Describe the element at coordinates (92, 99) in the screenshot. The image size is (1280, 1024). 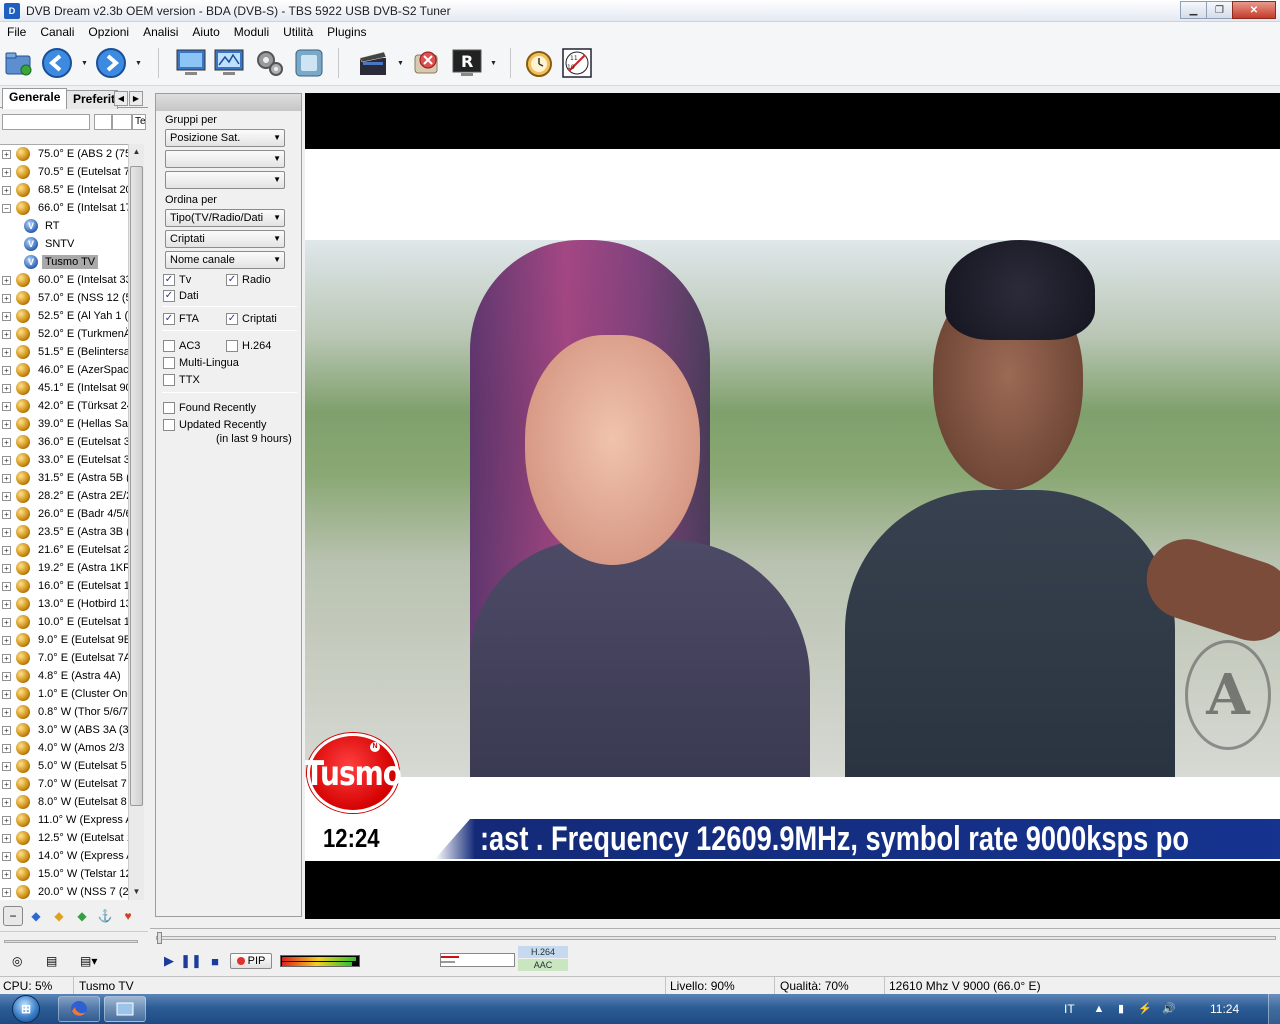
I see `tab-preferiti: Preferit` at that location.